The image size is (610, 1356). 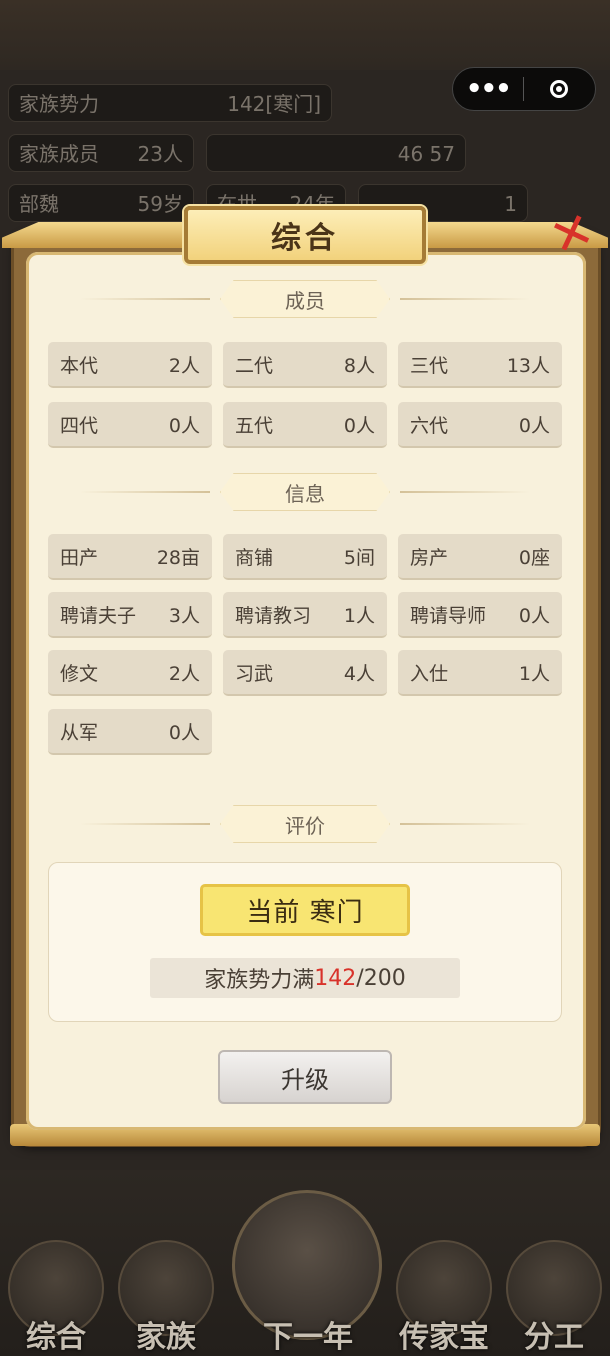 I want to click on member-cell: 六代 0人, so click(x=480, y=425).